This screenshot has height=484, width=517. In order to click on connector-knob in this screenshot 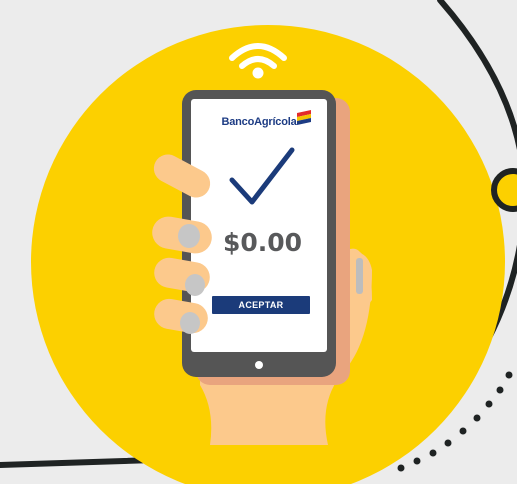, I will do `click(504, 190)`.